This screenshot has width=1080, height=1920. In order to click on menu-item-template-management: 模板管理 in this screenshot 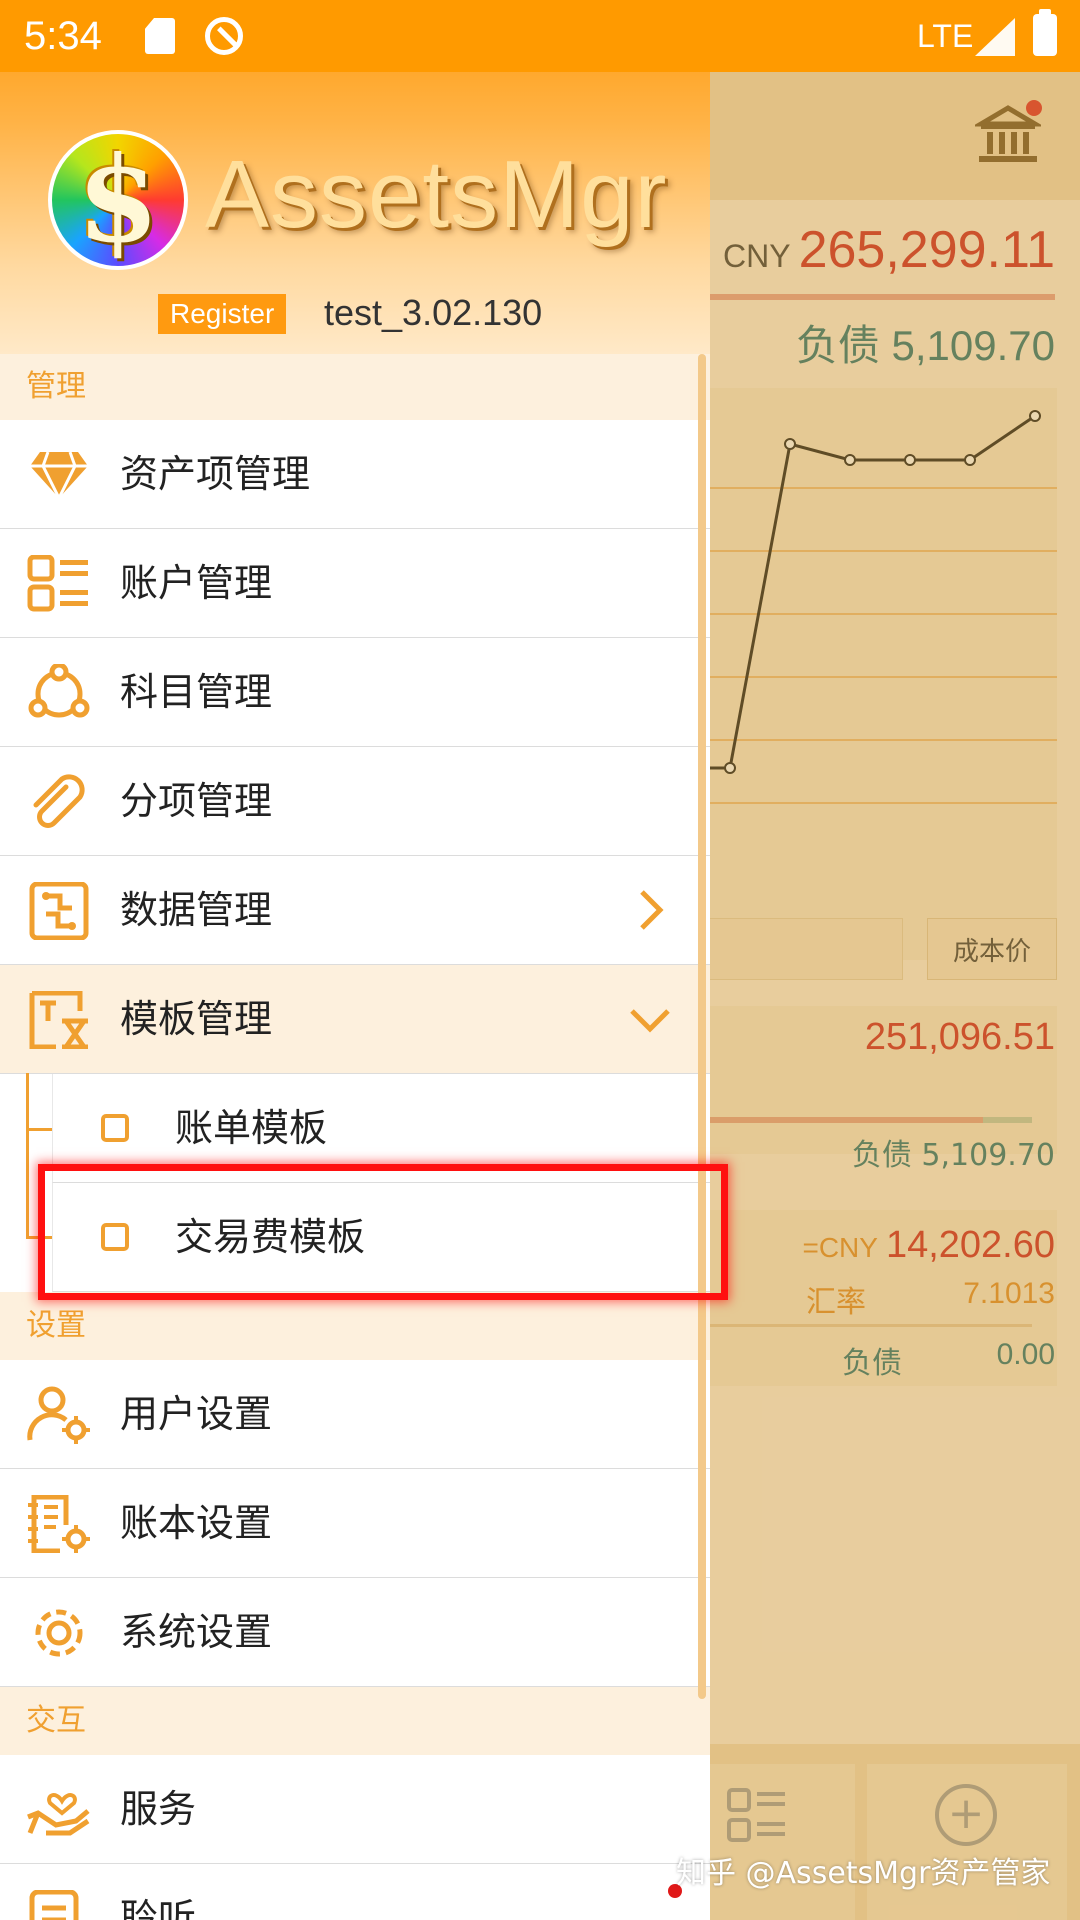, I will do `click(355, 1019)`.